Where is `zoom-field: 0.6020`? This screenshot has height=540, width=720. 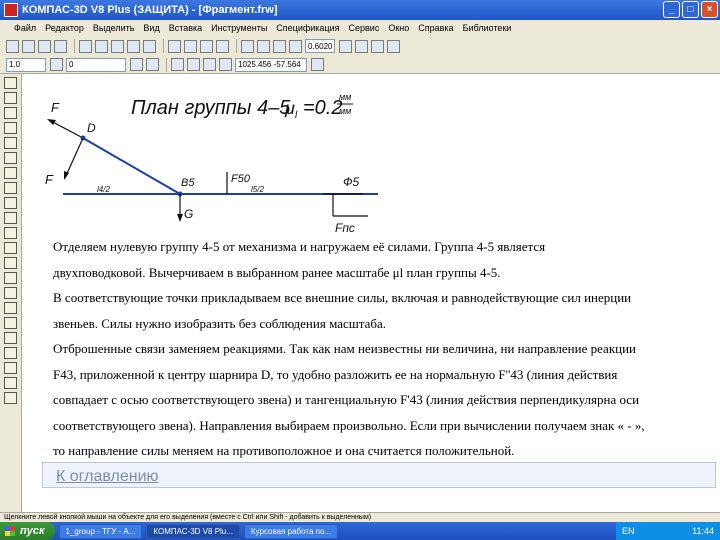 zoom-field: 0.6020 is located at coordinates (320, 46).